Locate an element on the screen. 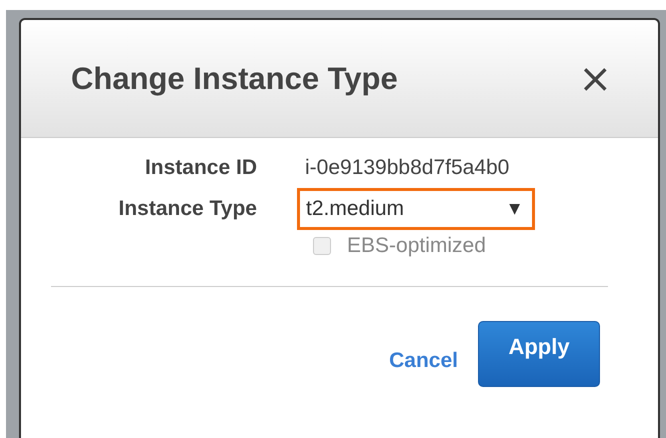 The width and height of the screenshot is (666, 438). field-label: Instance ID is located at coordinates (200, 168).